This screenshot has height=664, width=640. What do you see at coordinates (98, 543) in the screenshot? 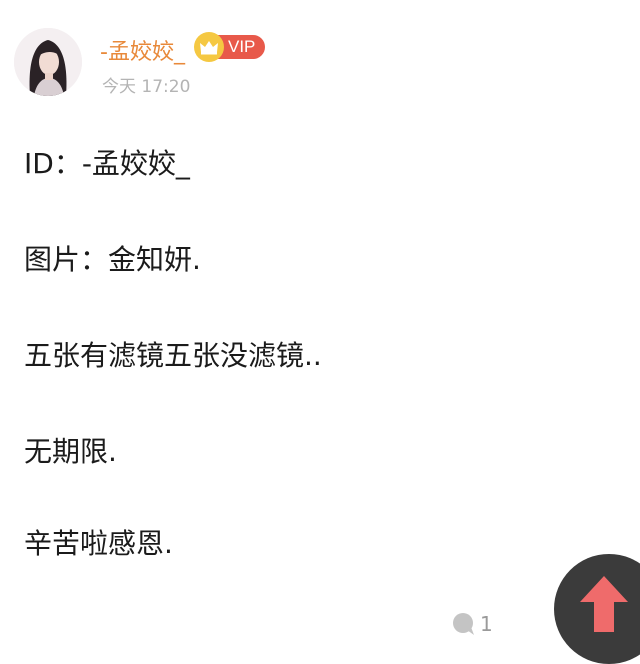
I see `post-line-thanks: 辛苦啦感恩.` at bounding box center [98, 543].